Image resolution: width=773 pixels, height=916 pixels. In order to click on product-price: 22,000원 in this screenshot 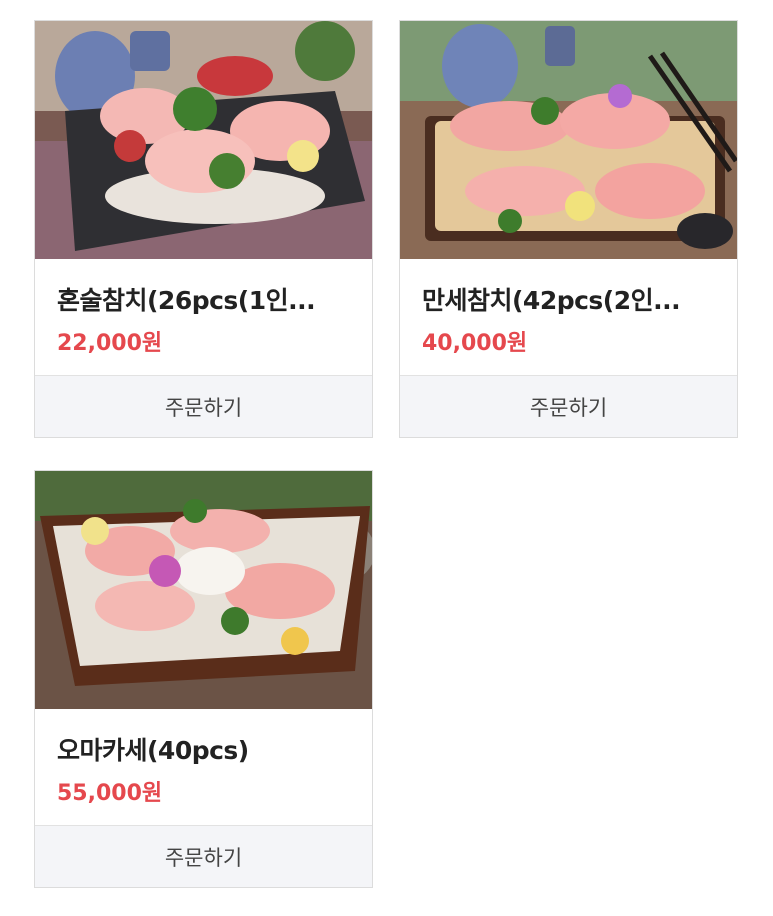, I will do `click(110, 343)`.